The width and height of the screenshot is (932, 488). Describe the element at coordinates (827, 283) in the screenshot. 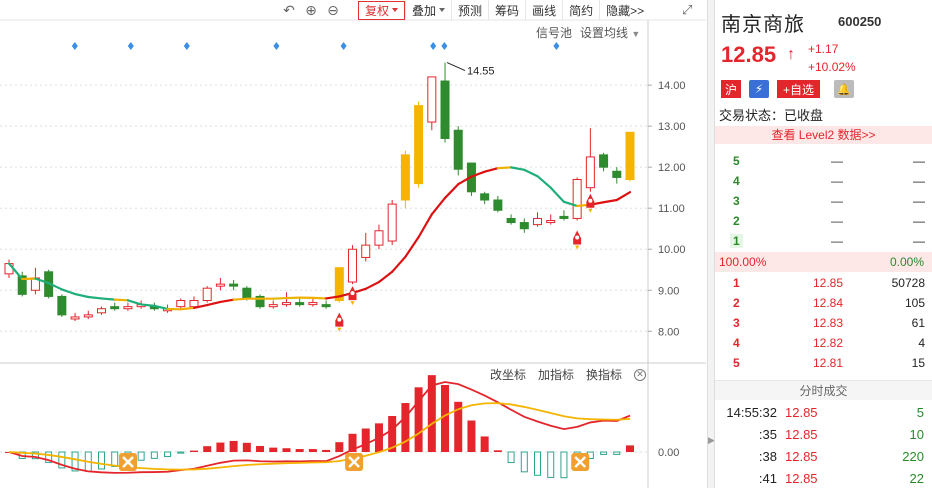

I see `level-price: 12.85` at that location.